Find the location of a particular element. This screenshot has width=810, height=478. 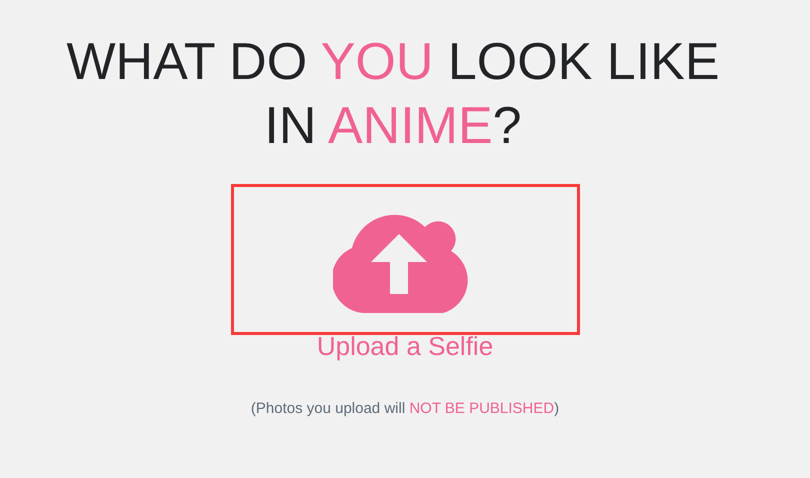

upload-link: Upload a Selfie is located at coordinates (405, 346).